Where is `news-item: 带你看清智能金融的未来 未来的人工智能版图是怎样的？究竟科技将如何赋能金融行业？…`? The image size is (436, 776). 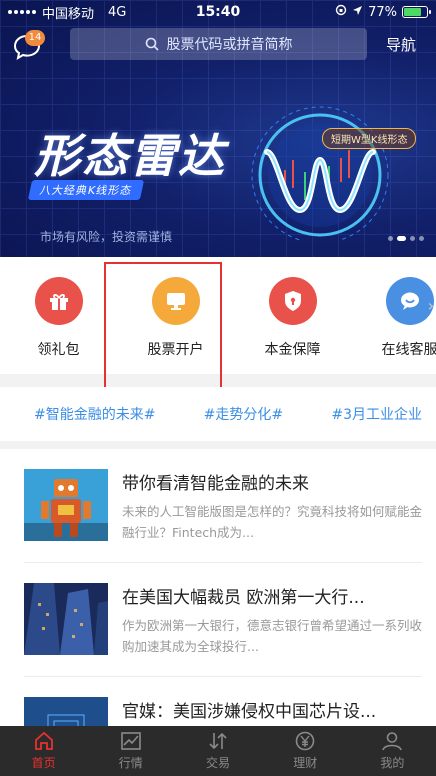
news-item: 带你看清智能金融的未来 未来的人工智能版图是怎样的？究竟科技将如何赋能金融行业？… is located at coordinates (223, 506).